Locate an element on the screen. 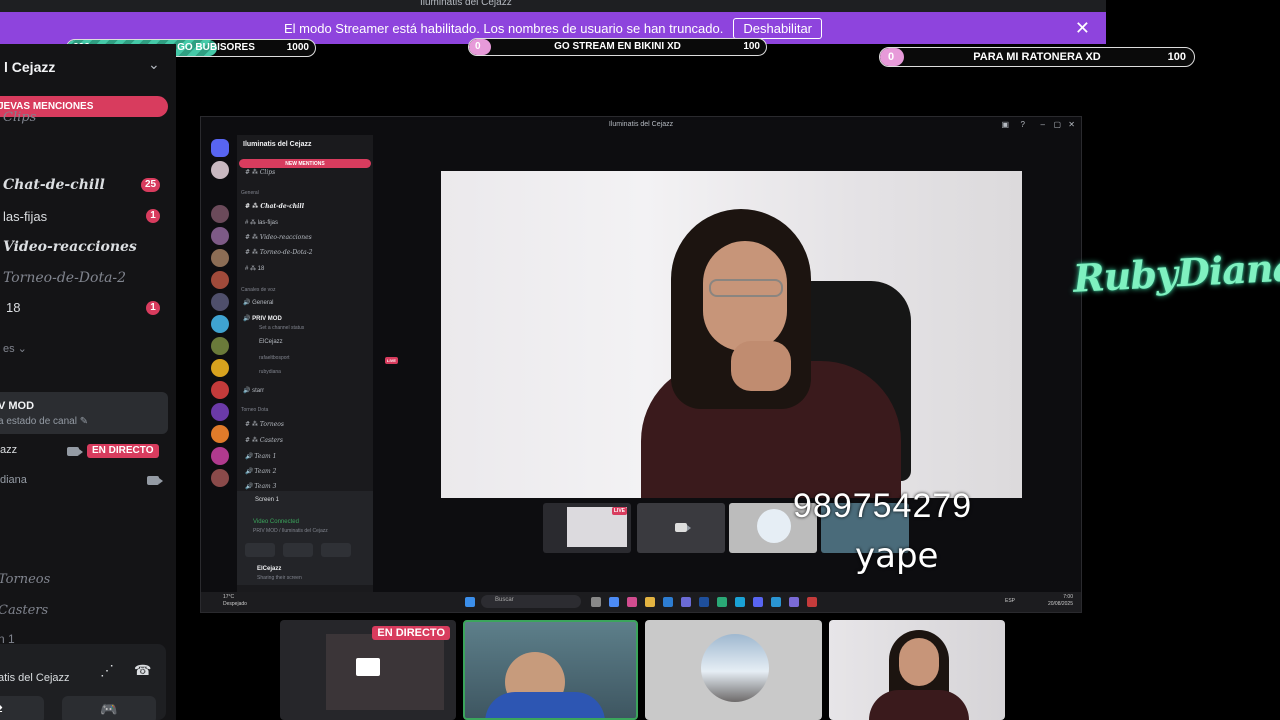 Image resolution: width=1280 pixels, height=720 pixels. captured-user-status: Sharing their screen is located at coordinates (279, 578).